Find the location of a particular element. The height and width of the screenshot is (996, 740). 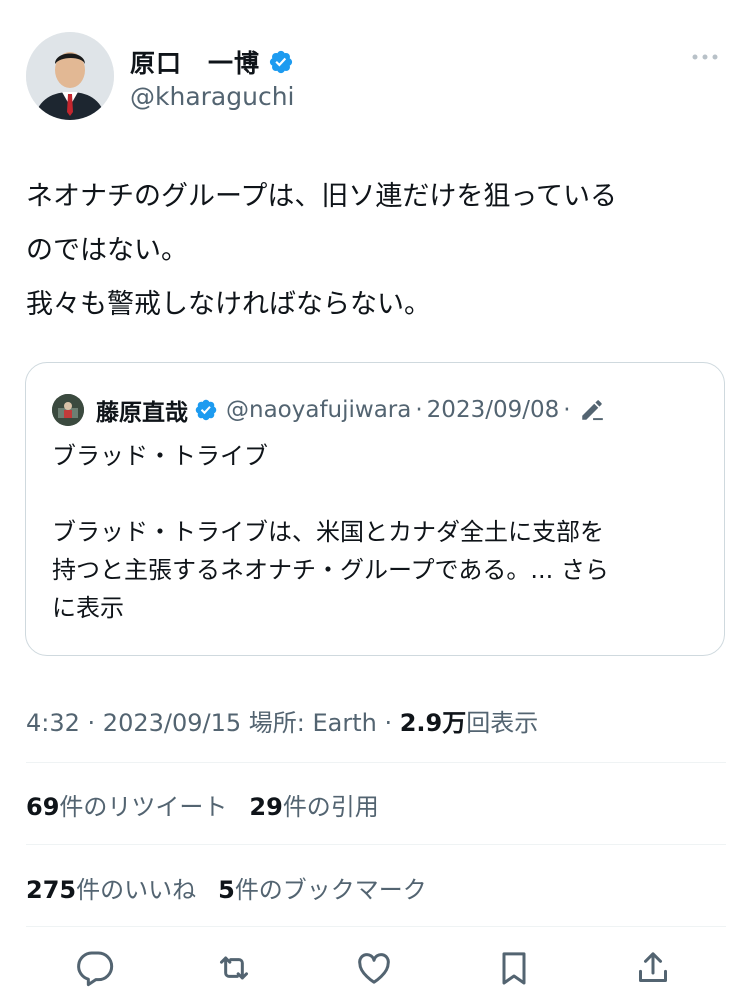

quoted-tweet-line: に表示 is located at coordinates (88, 608).